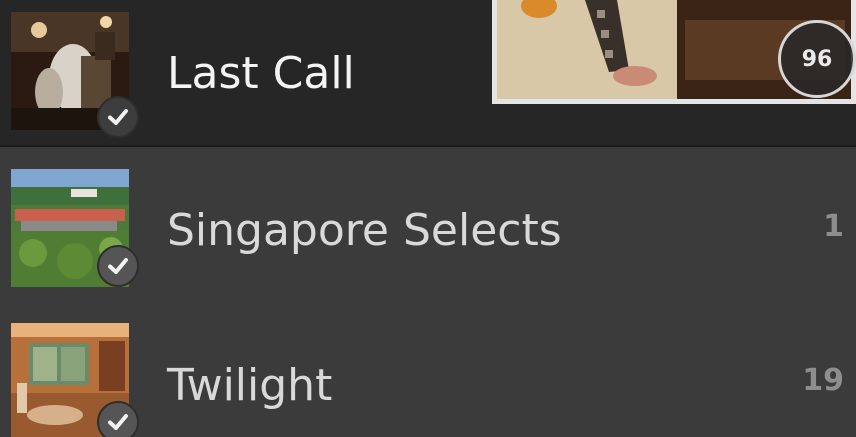  I want to click on drag-count-badge: 96, so click(817, 59).